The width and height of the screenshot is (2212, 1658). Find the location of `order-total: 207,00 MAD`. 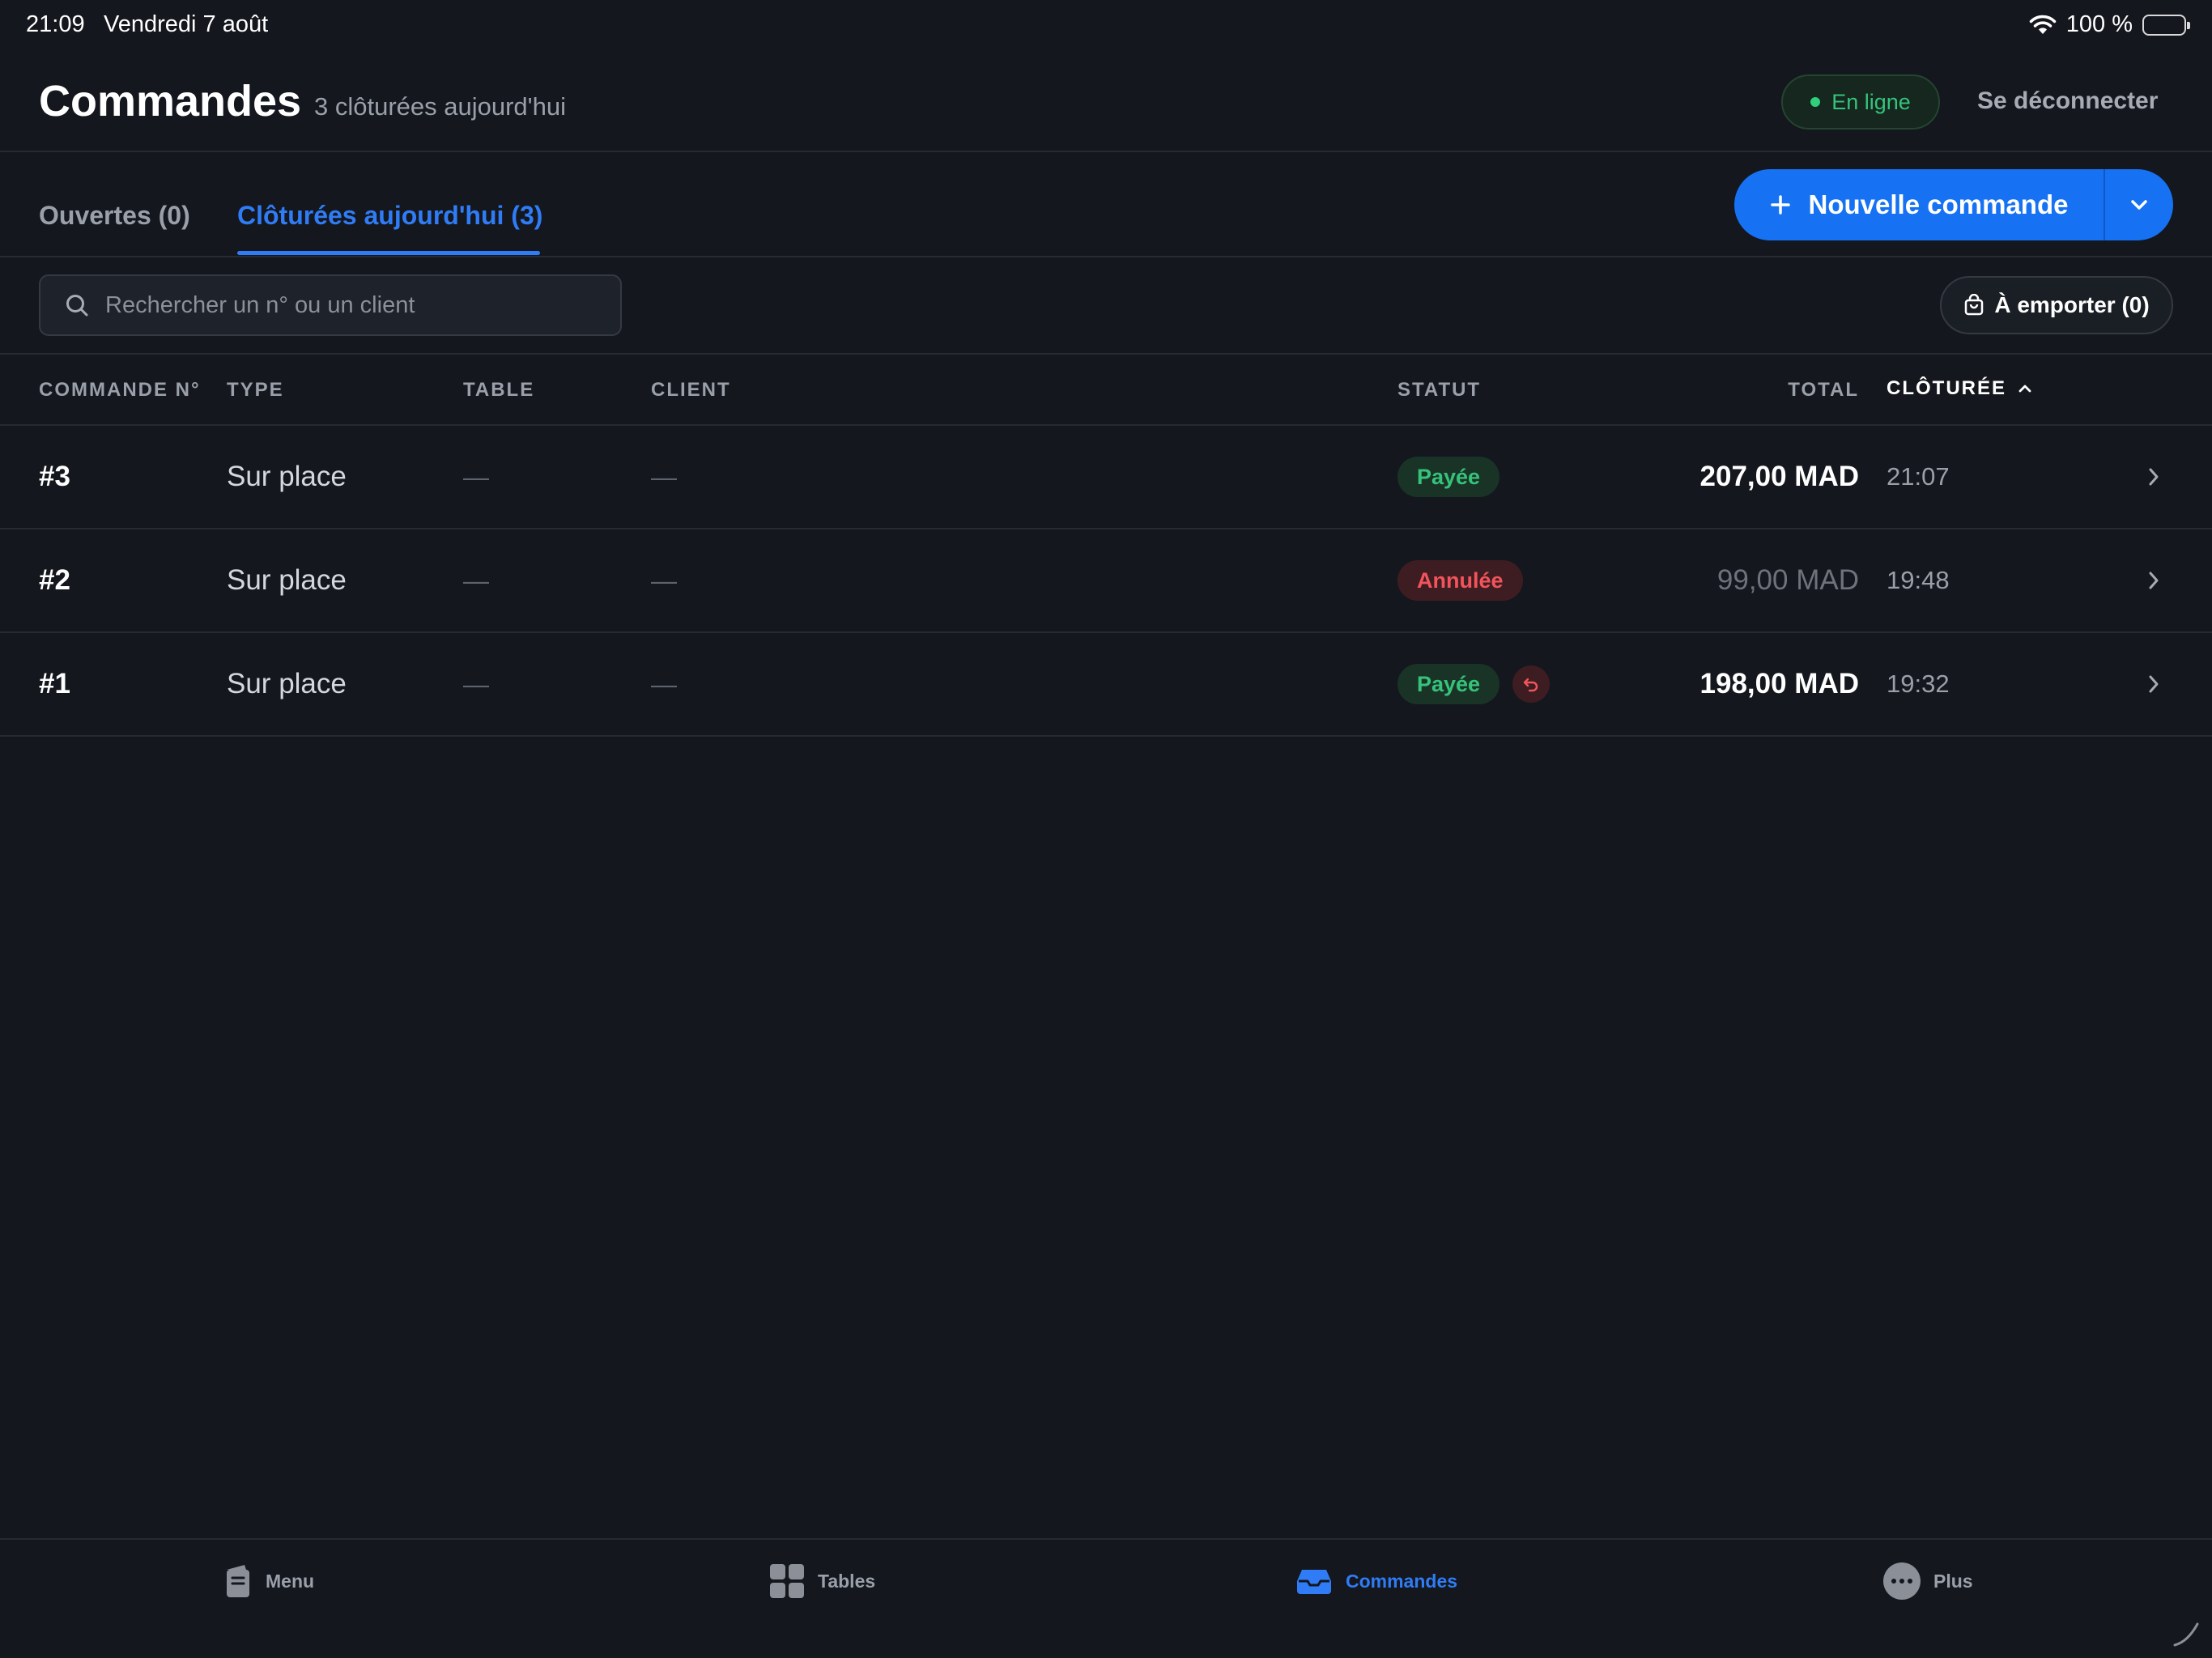

order-total: 207,00 MAD is located at coordinates (1779, 476).